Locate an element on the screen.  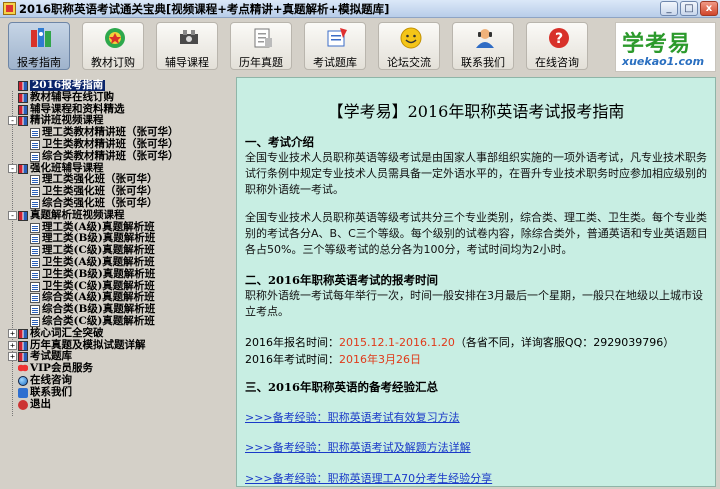
registration-note: （各省不同，详询客服QQ：2929039796） is located at coordinates (564, 342).